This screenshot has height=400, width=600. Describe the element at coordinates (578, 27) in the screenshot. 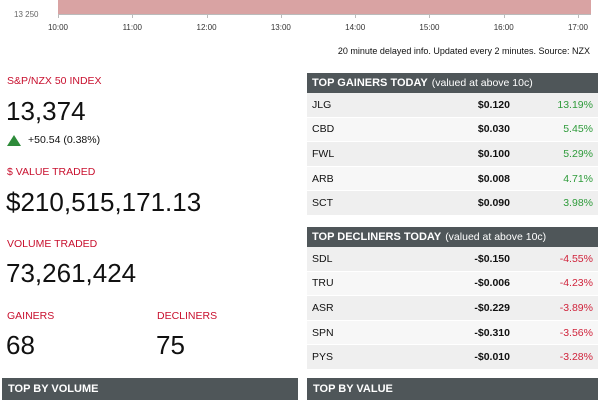

I see `x-tick-label: 17:00` at that location.